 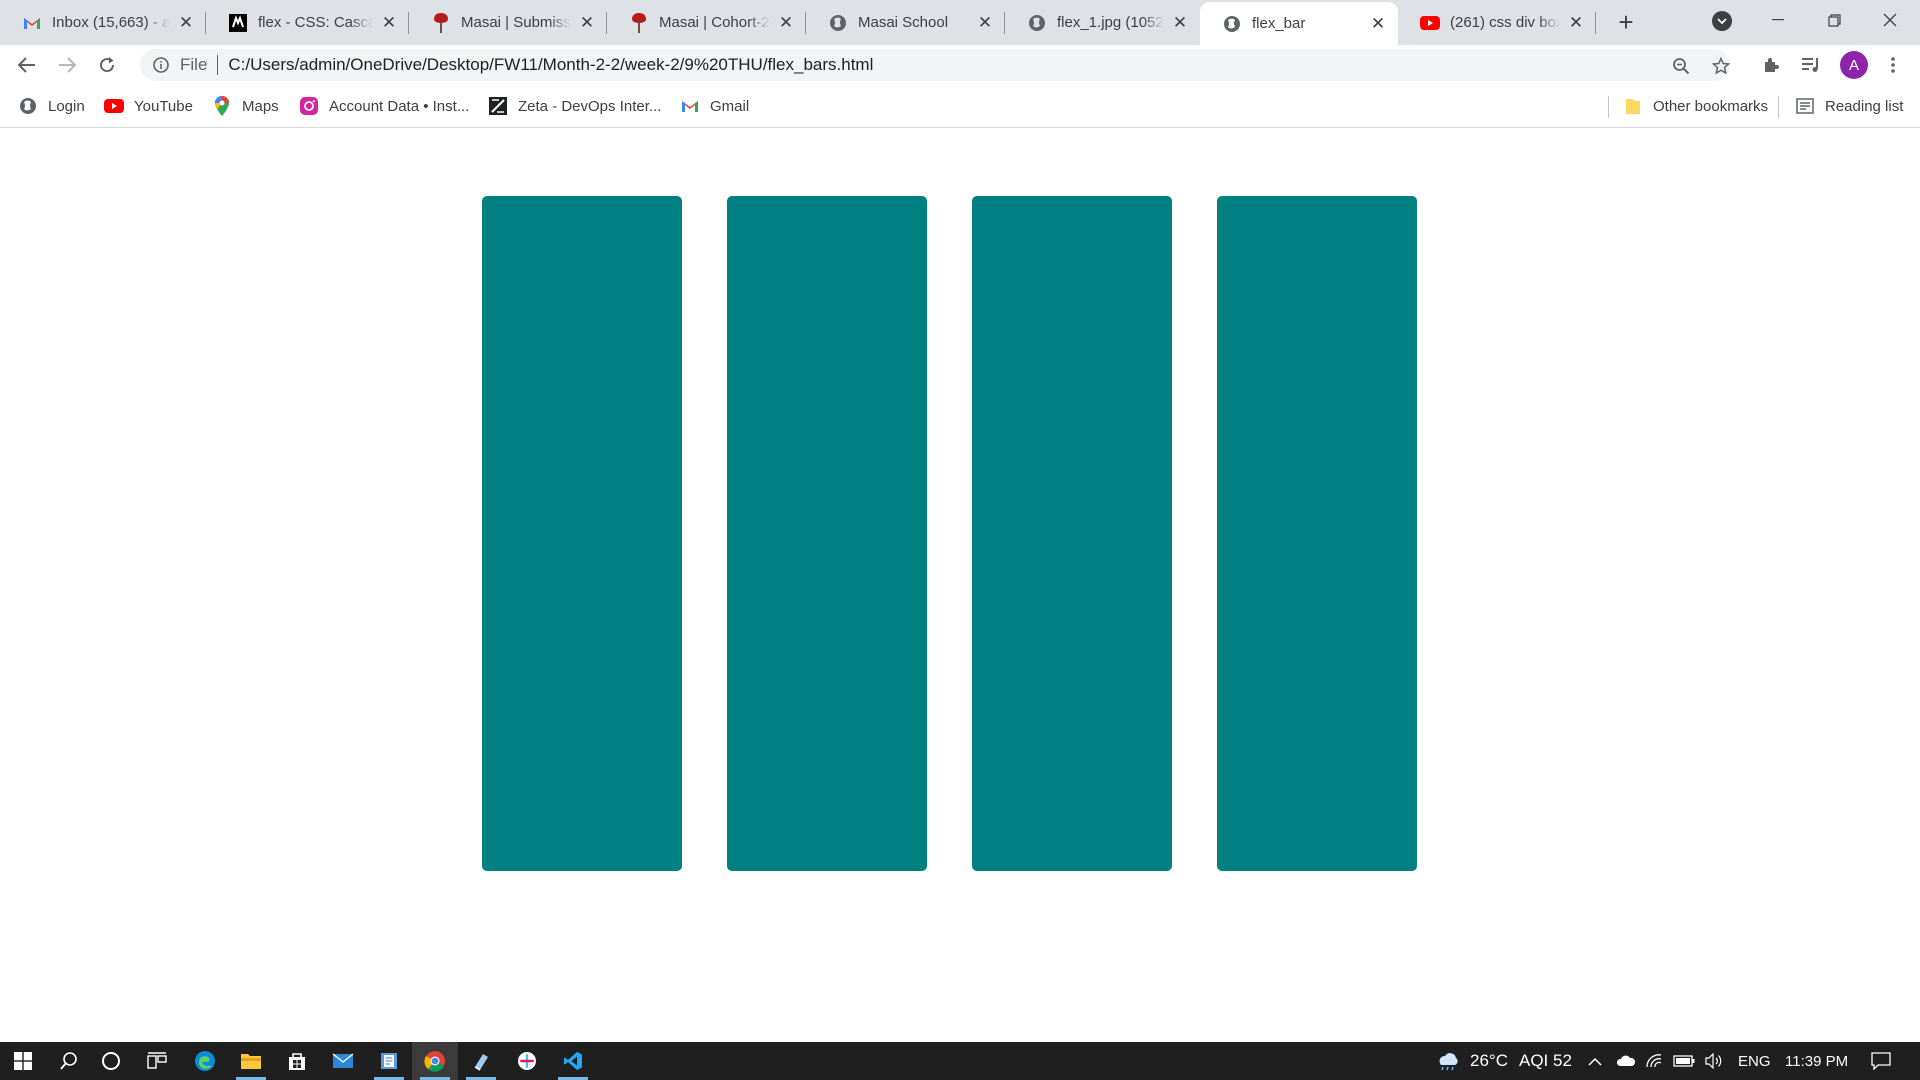 What do you see at coordinates (1864, 106) in the screenshot?
I see `reading-list-label: Reading list` at bounding box center [1864, 106].